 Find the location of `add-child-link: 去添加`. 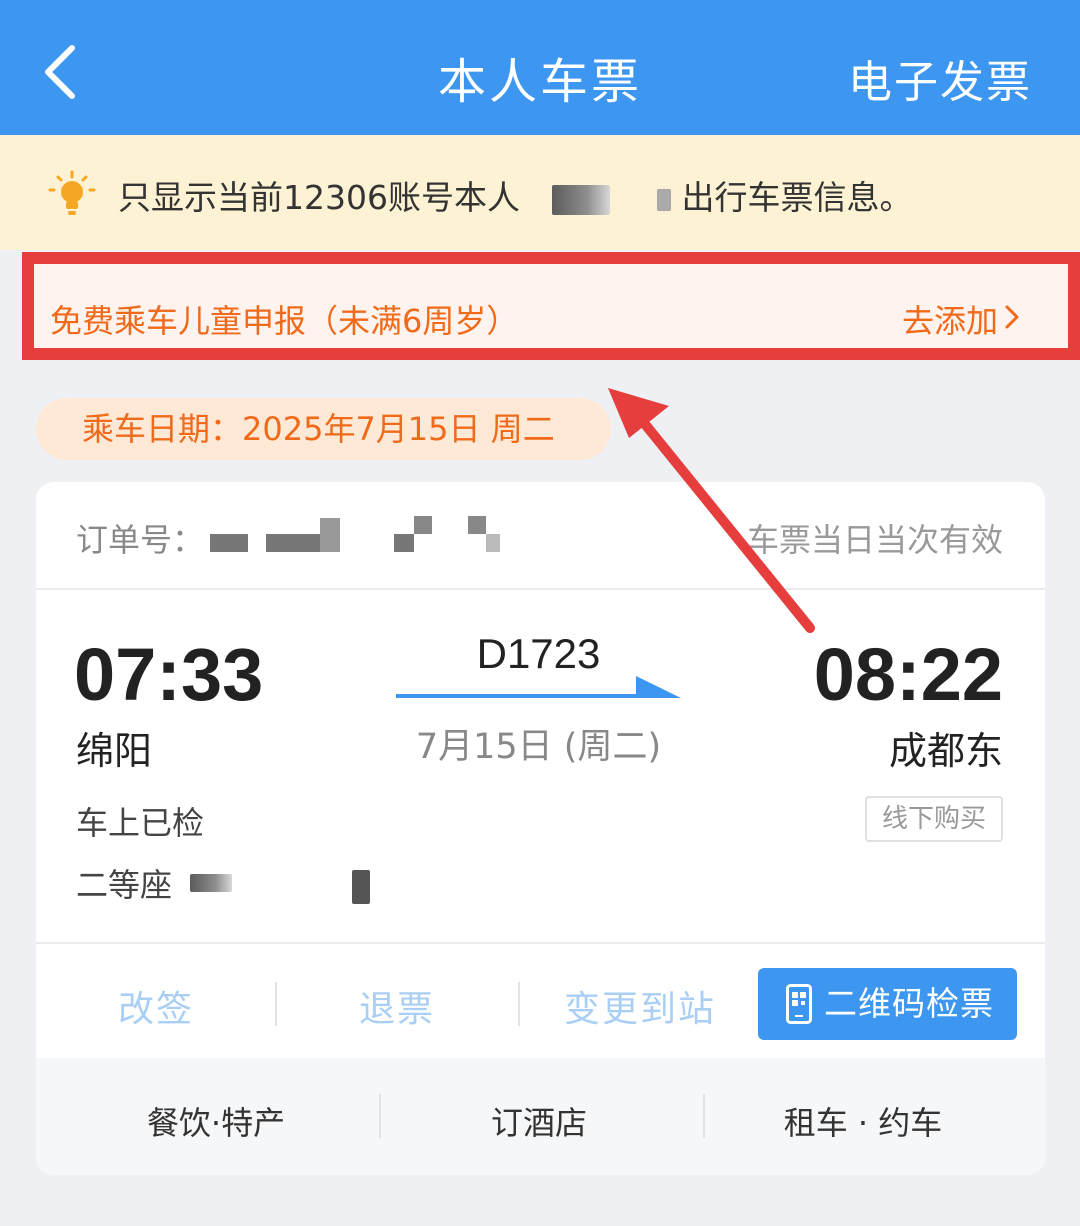

add-child-link: 去添加 is located at coordinates (950, 319).